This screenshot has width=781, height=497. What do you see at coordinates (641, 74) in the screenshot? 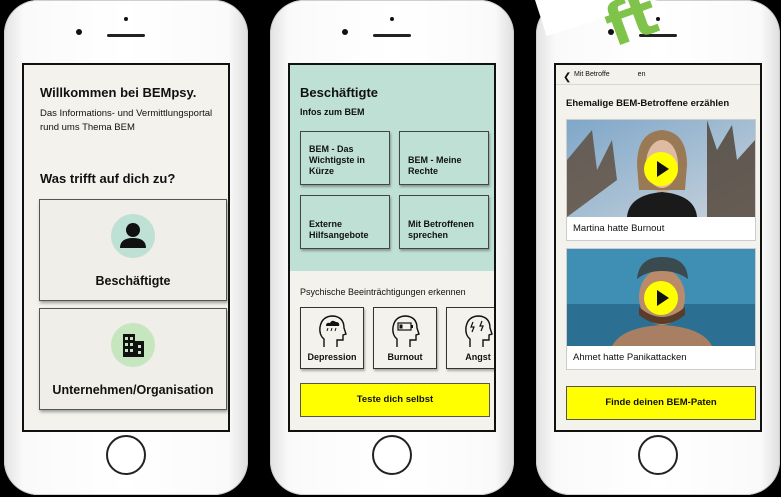
I see `back-label-tail: en` at bounding box center [641, 74].